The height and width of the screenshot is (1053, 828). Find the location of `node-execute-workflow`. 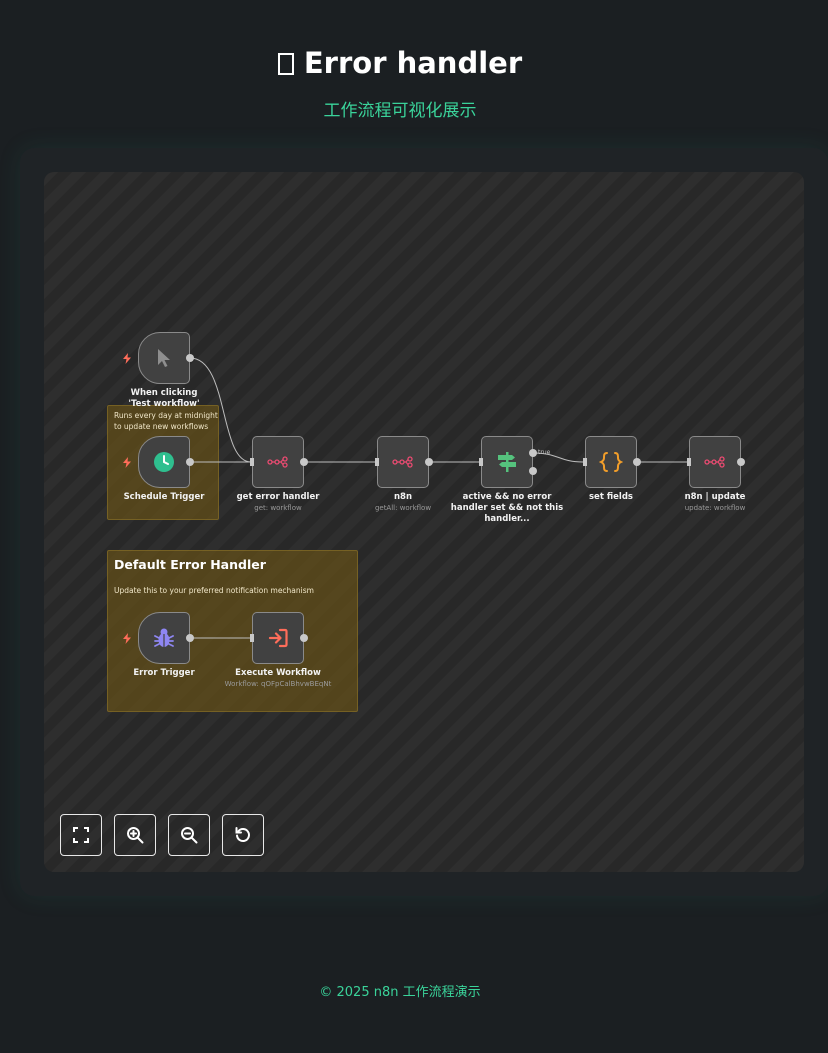

node-execute-workflow is located at coordinates (279, 638).